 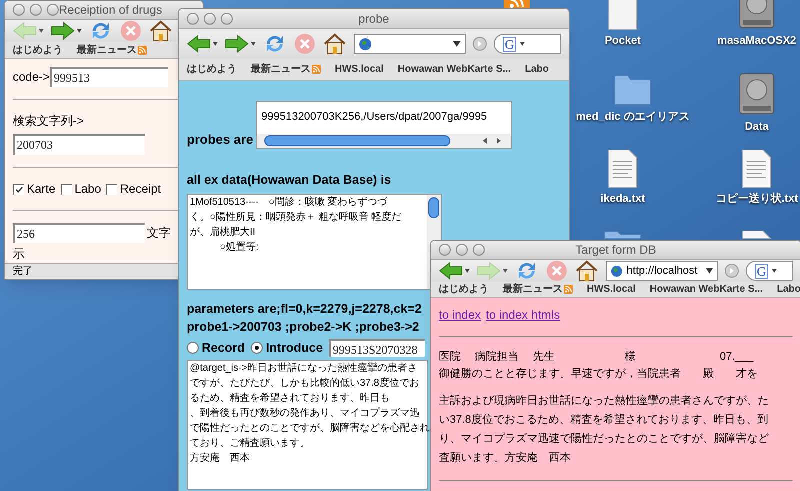 I want to click on parameters-text: parameters are;fl=0,k=2279,j=2278,ck=2, so click(x=304, y=309).